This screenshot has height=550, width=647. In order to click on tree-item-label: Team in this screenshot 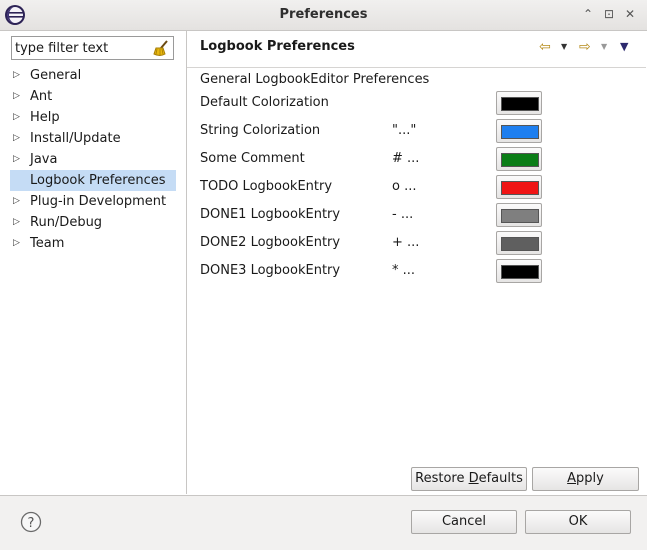, I will do `click(47, 243)`.